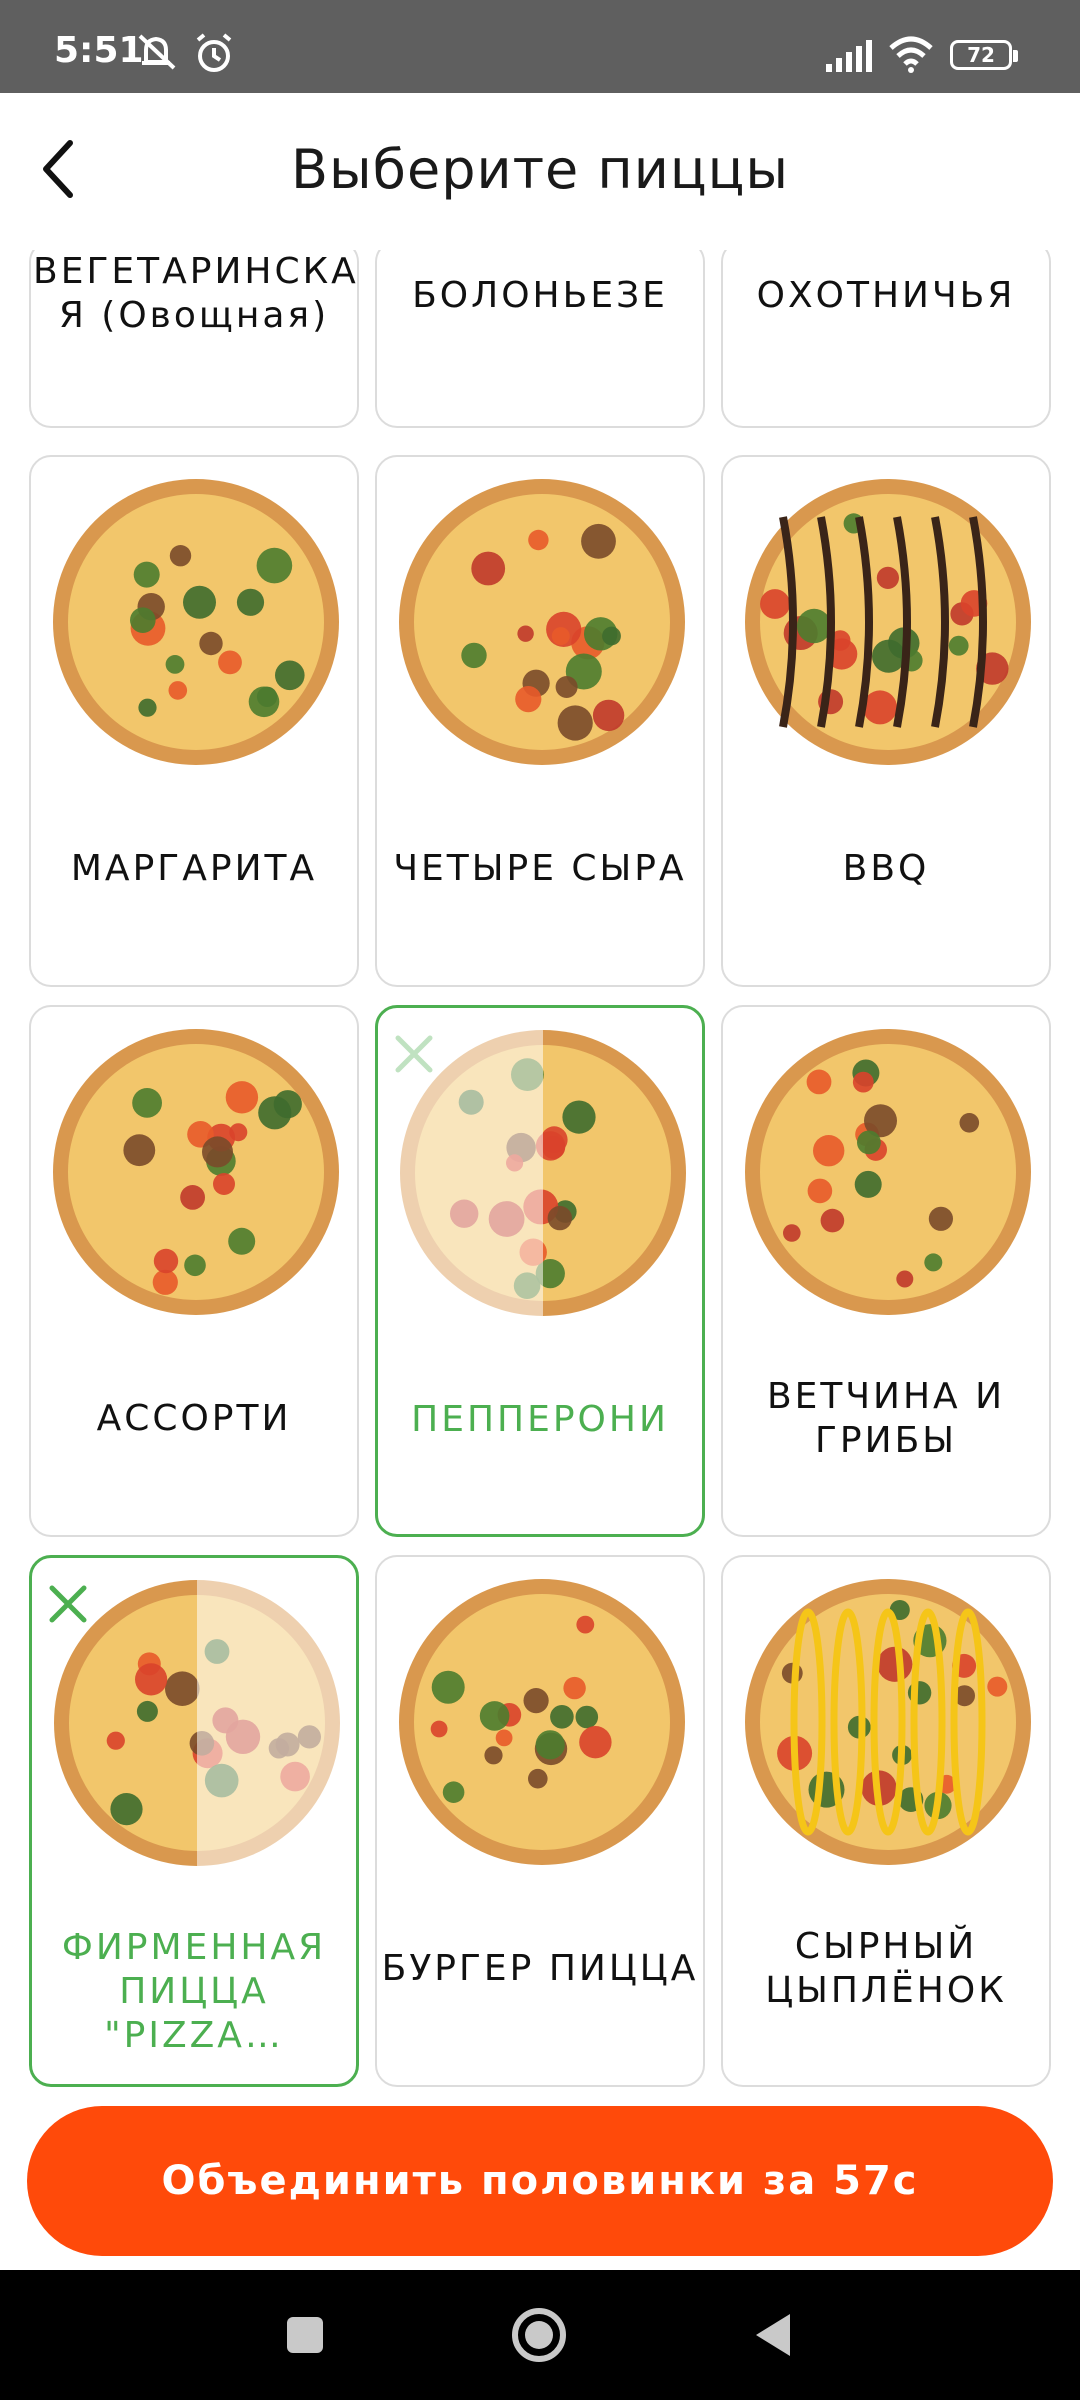  What do you see at coordinates (540, 1968) in the screenshot?
I see `pizza-name: БУРГЕР ПИЦЦА` at bounding box center [540, 1968].